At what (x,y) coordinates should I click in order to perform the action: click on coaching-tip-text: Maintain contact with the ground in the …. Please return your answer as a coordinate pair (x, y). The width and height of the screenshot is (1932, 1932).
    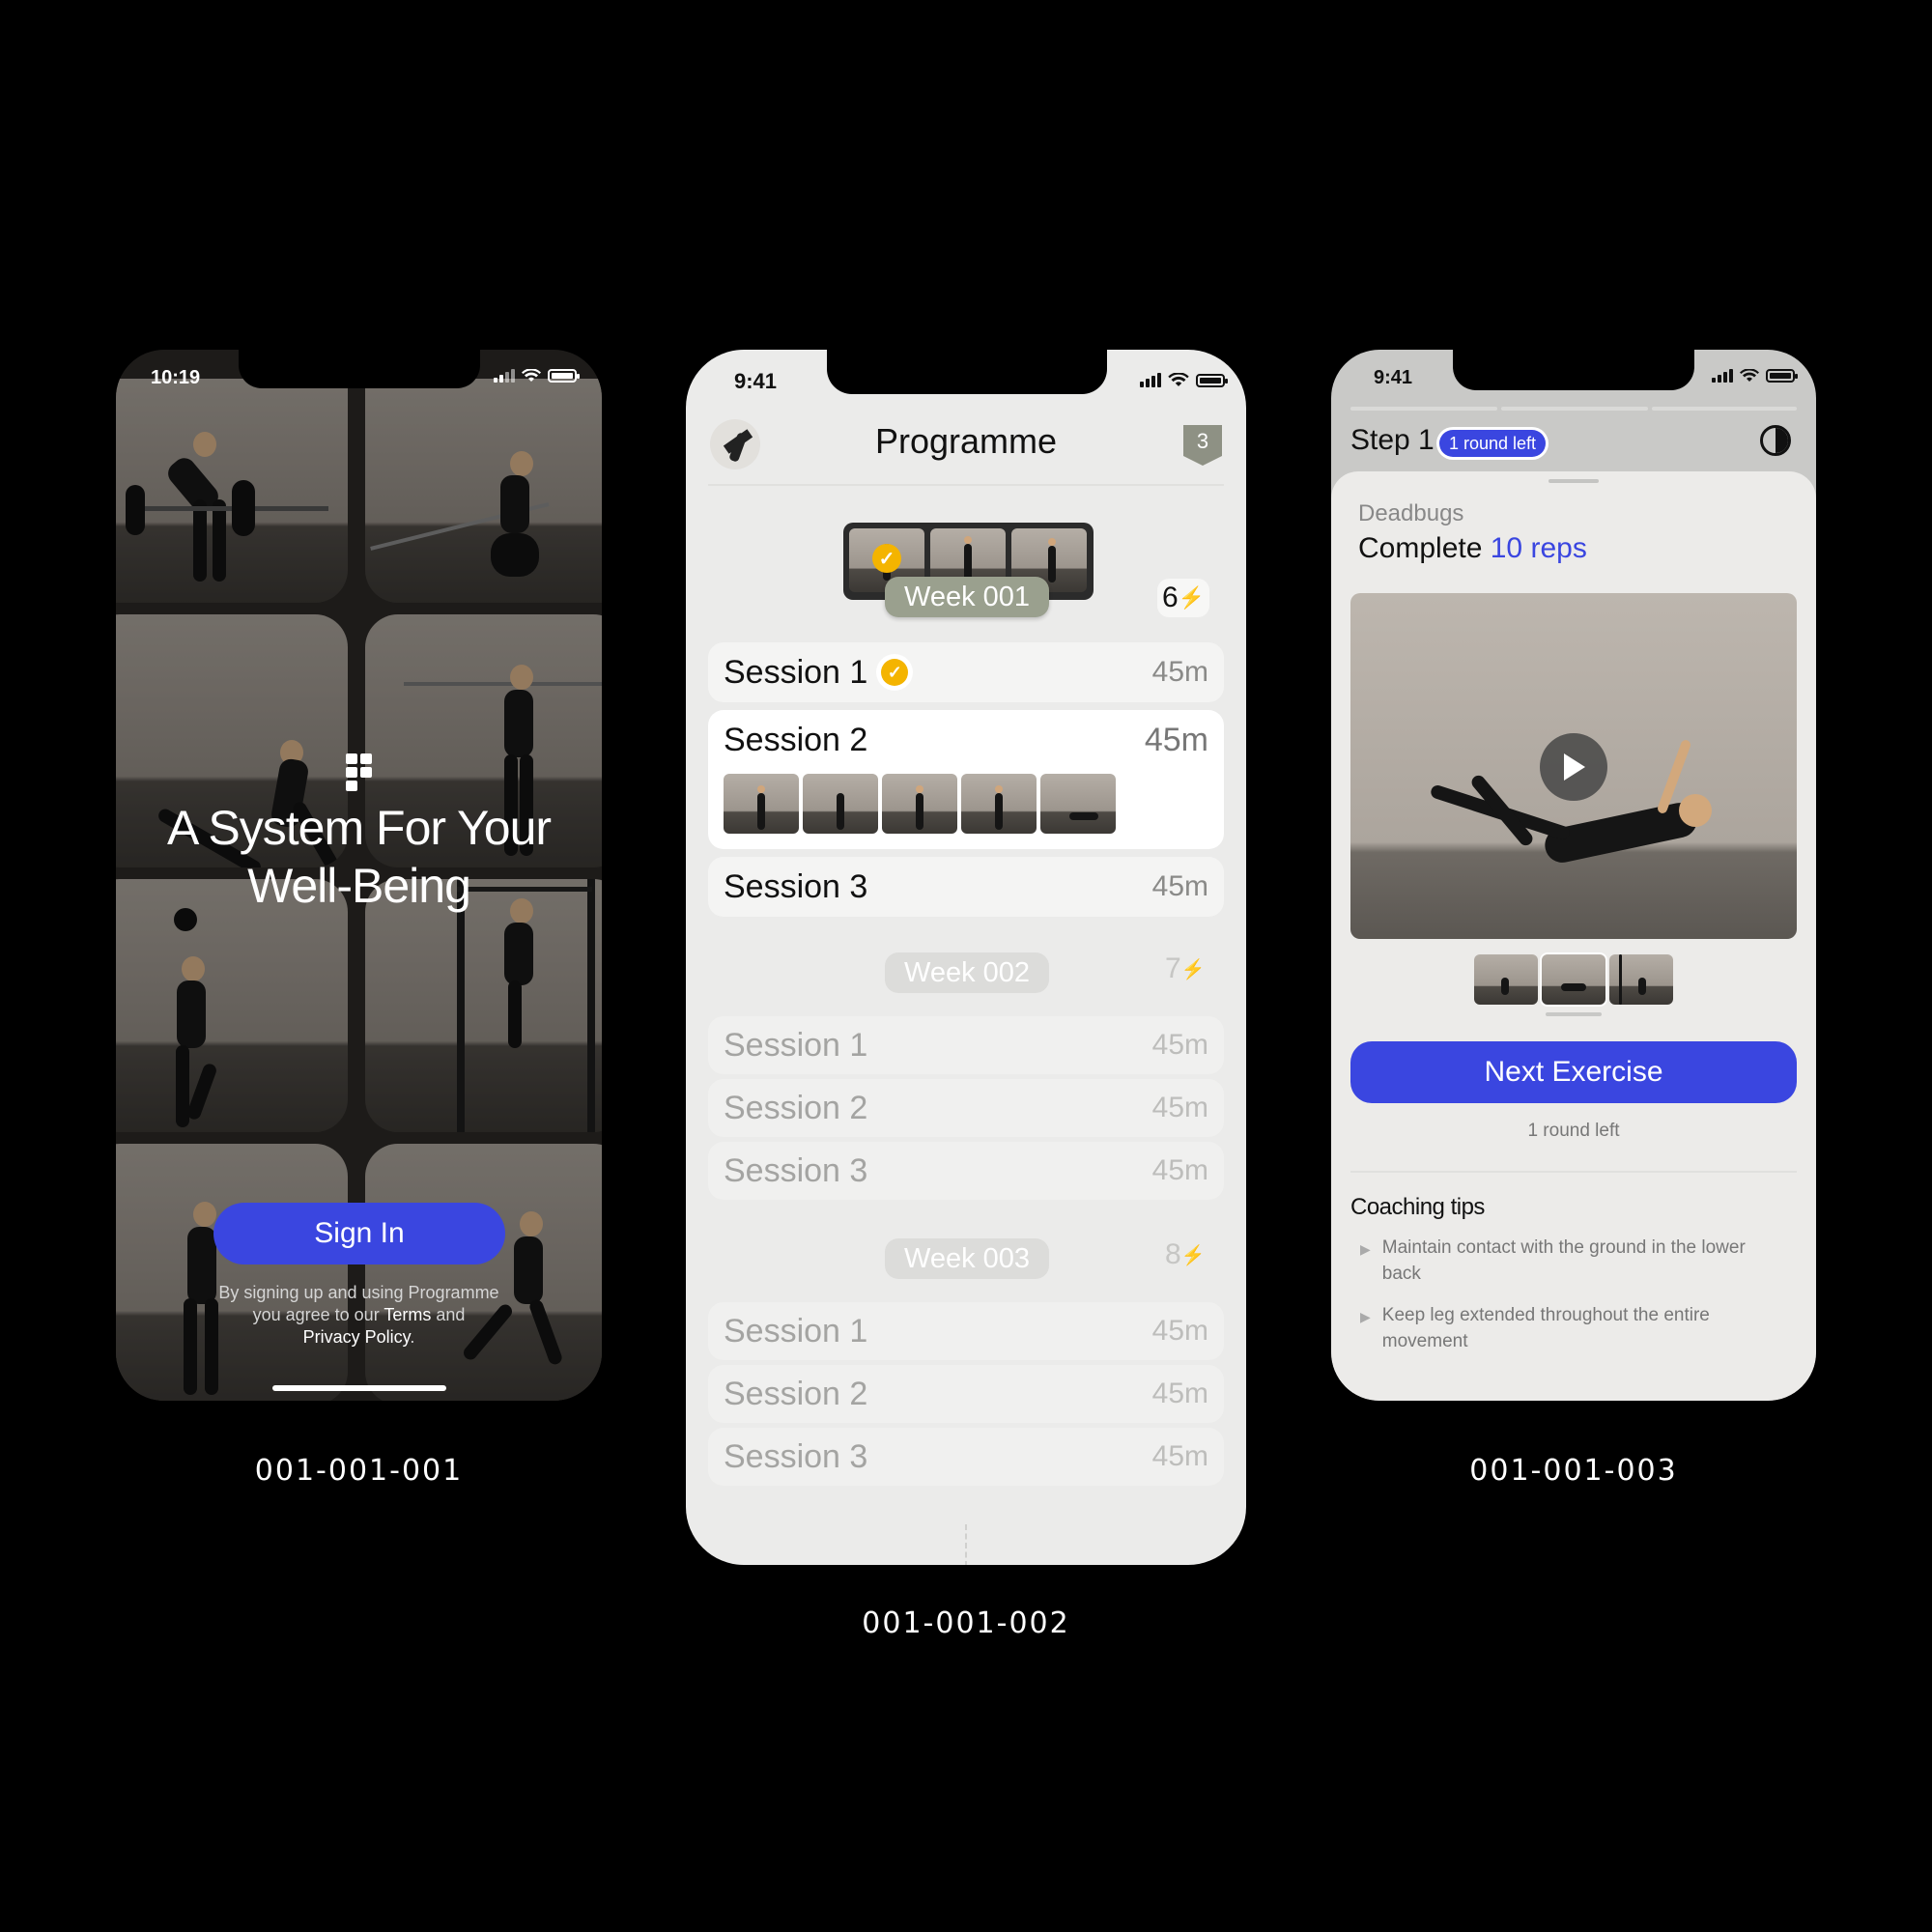
    Looking at the image, I should click on (1563, 1260).